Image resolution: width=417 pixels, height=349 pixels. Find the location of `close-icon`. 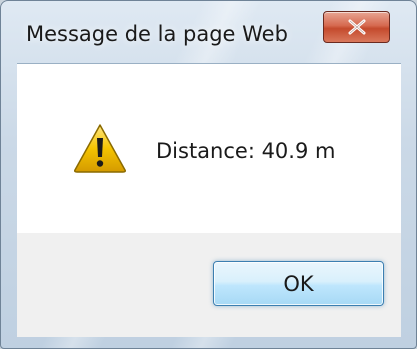

close-icon is located at coordinates (357, 27).